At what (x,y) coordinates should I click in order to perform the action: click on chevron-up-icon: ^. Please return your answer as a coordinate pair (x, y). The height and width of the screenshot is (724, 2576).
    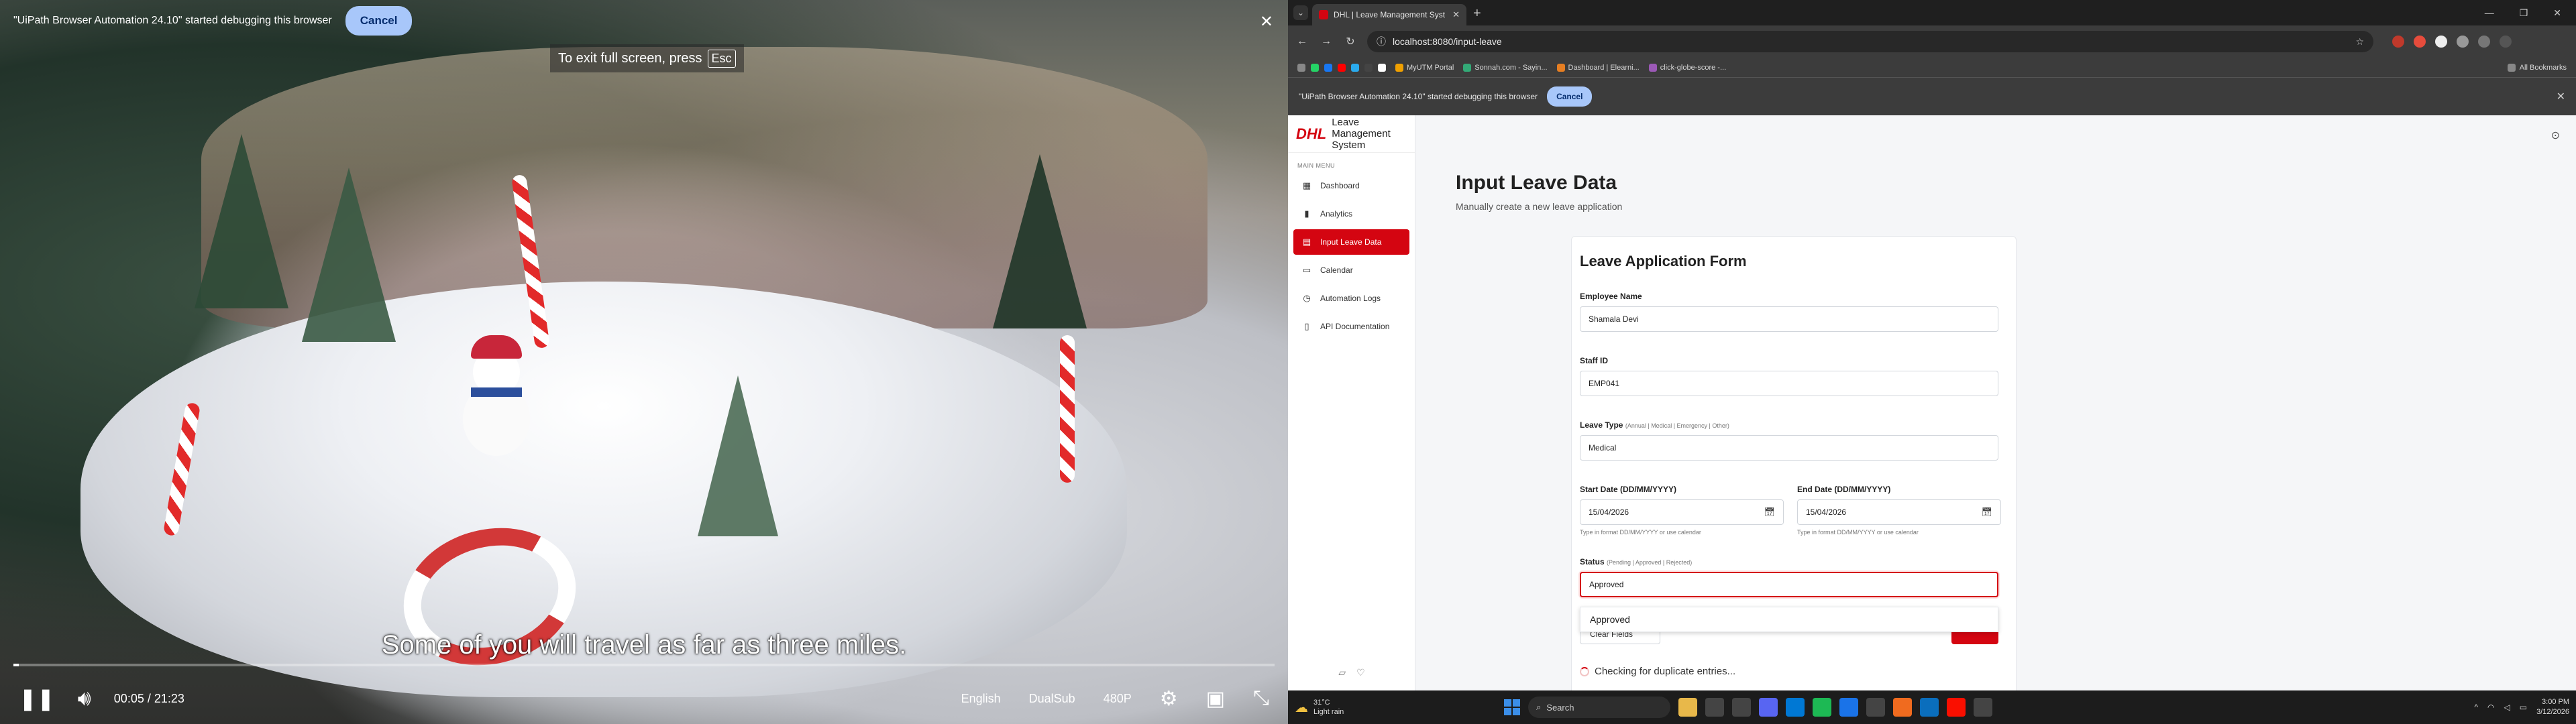
    Looking at the image, I should click on (2476, 707).